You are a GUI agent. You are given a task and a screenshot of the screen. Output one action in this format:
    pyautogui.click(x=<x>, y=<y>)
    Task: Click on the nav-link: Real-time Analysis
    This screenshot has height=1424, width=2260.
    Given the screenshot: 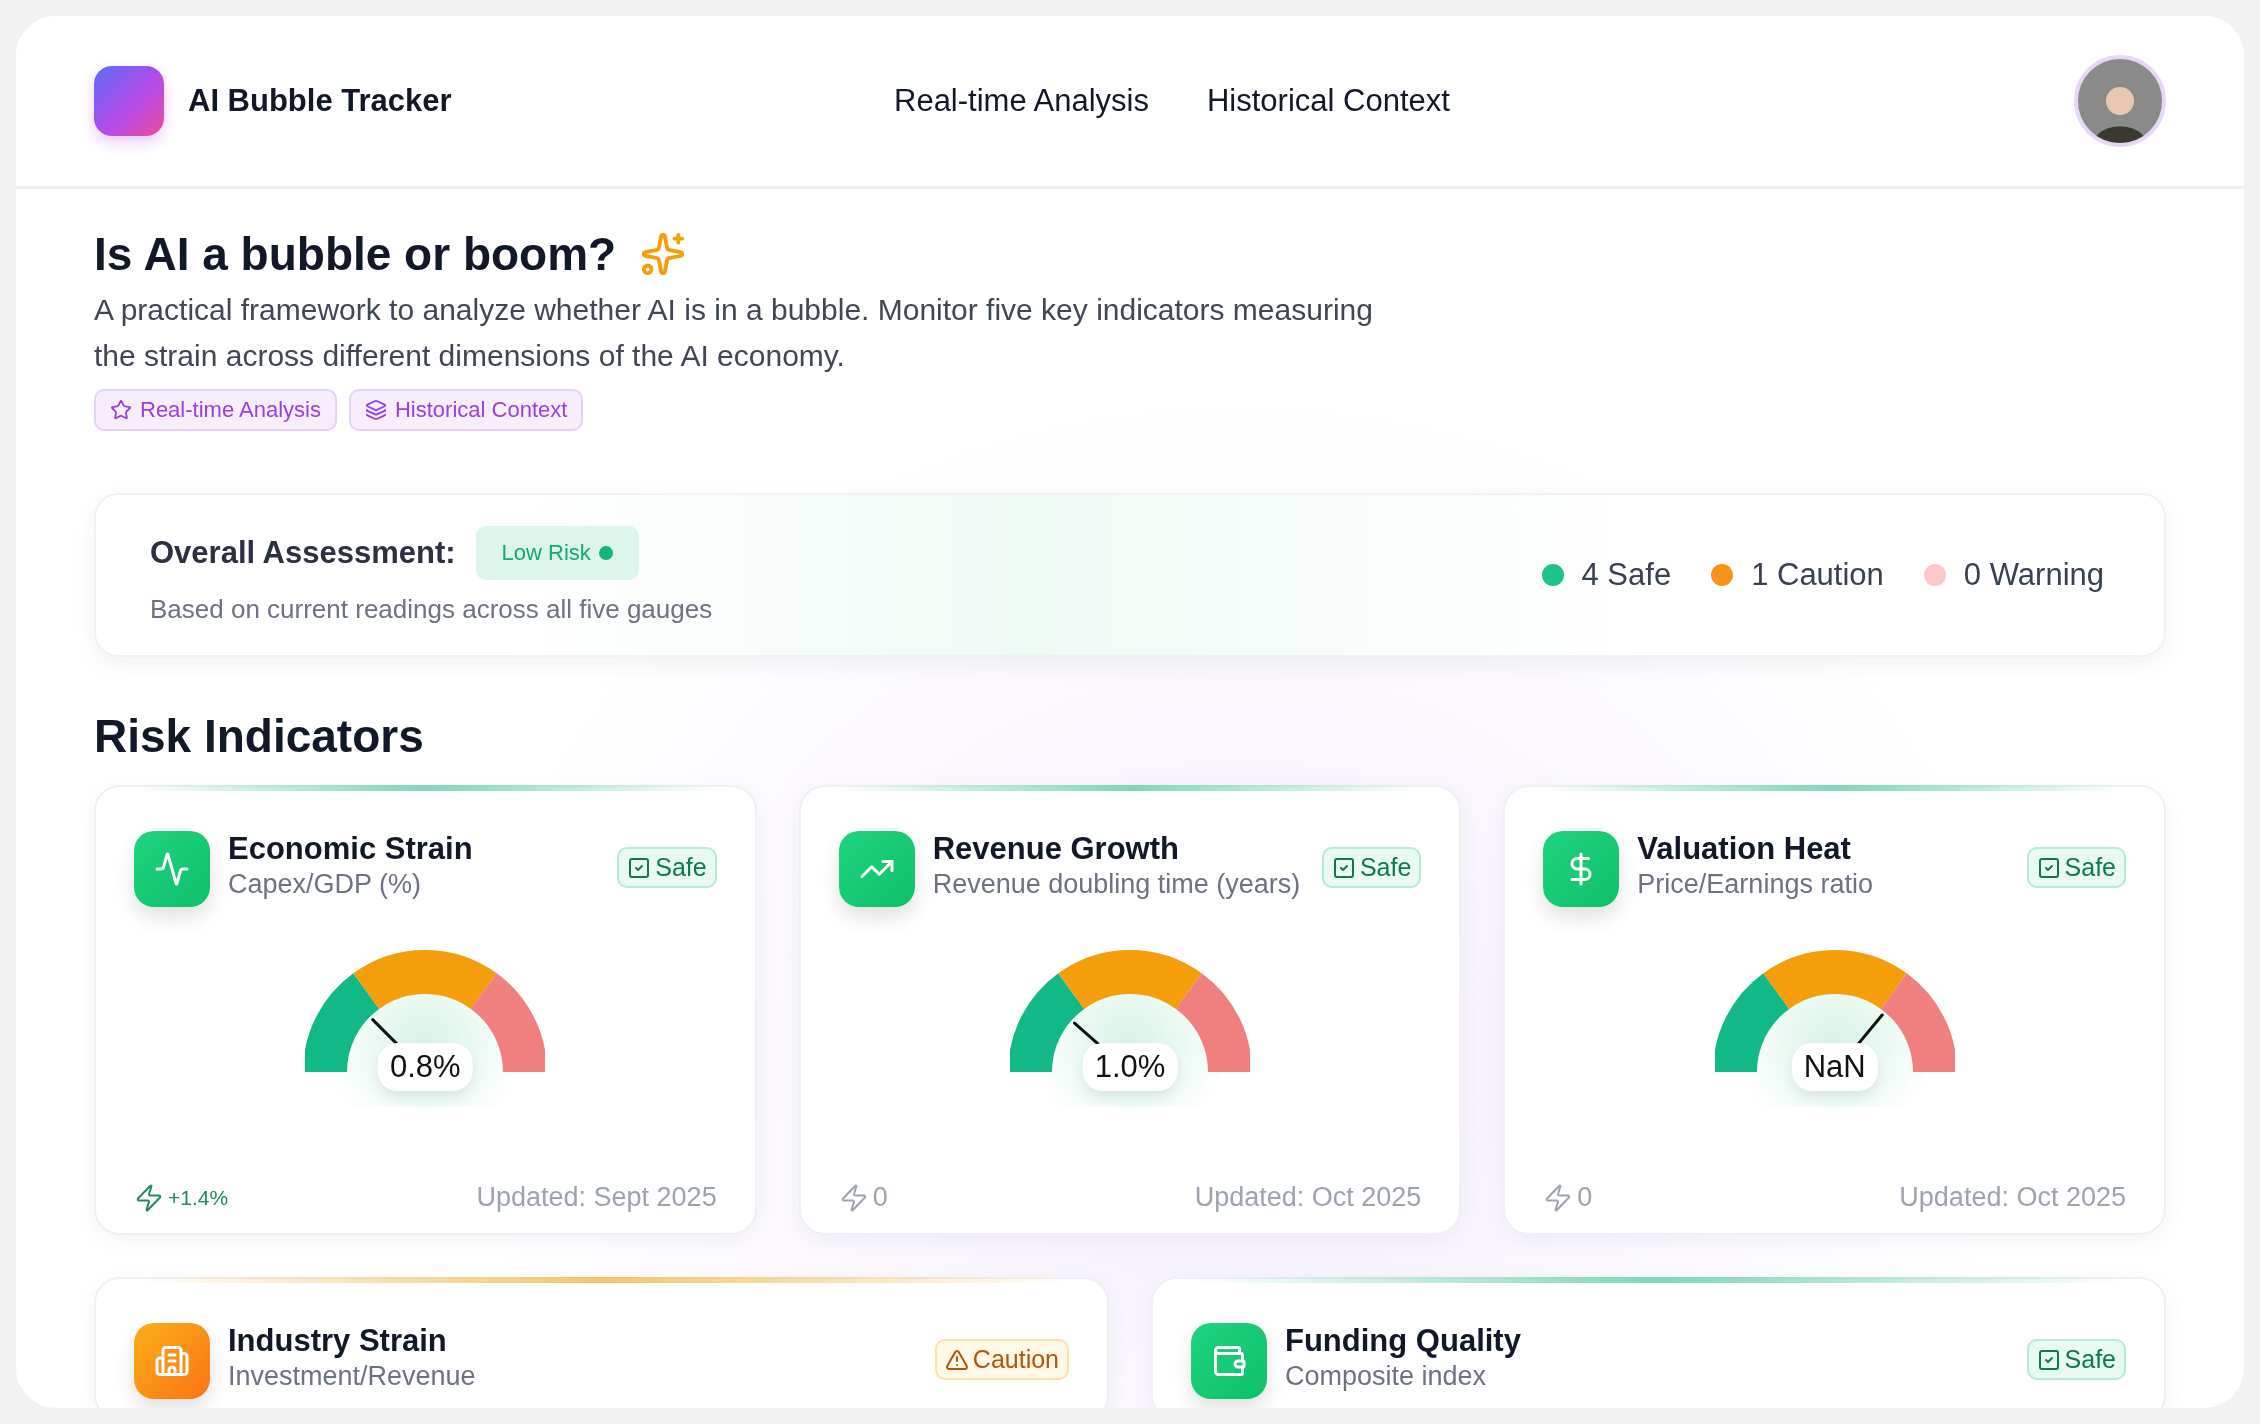 What is the action you would take?
    pyautogui.click(x=1021, y=101)
    